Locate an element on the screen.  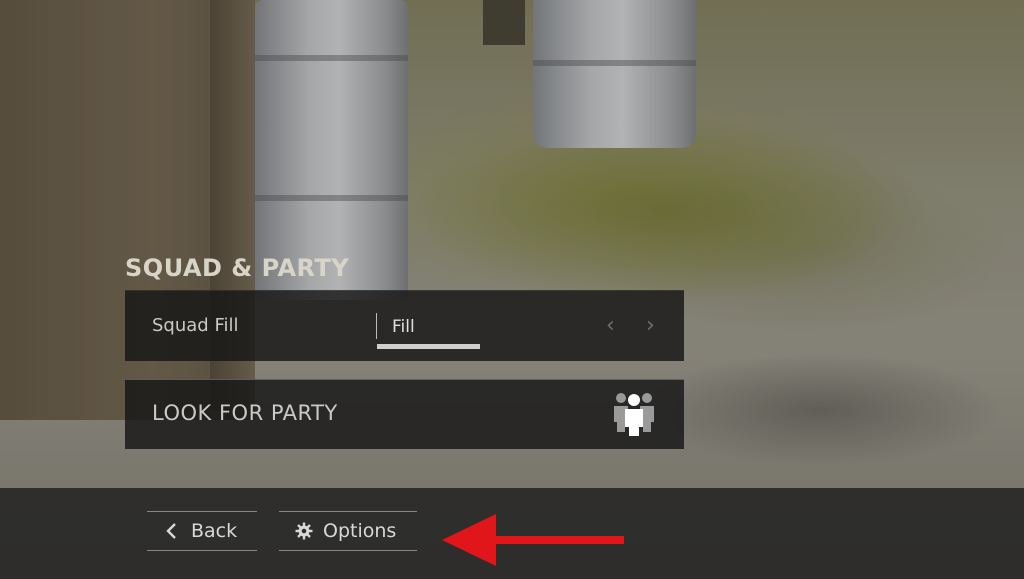
value-indicator-bar is located at coordinates (428, 346).